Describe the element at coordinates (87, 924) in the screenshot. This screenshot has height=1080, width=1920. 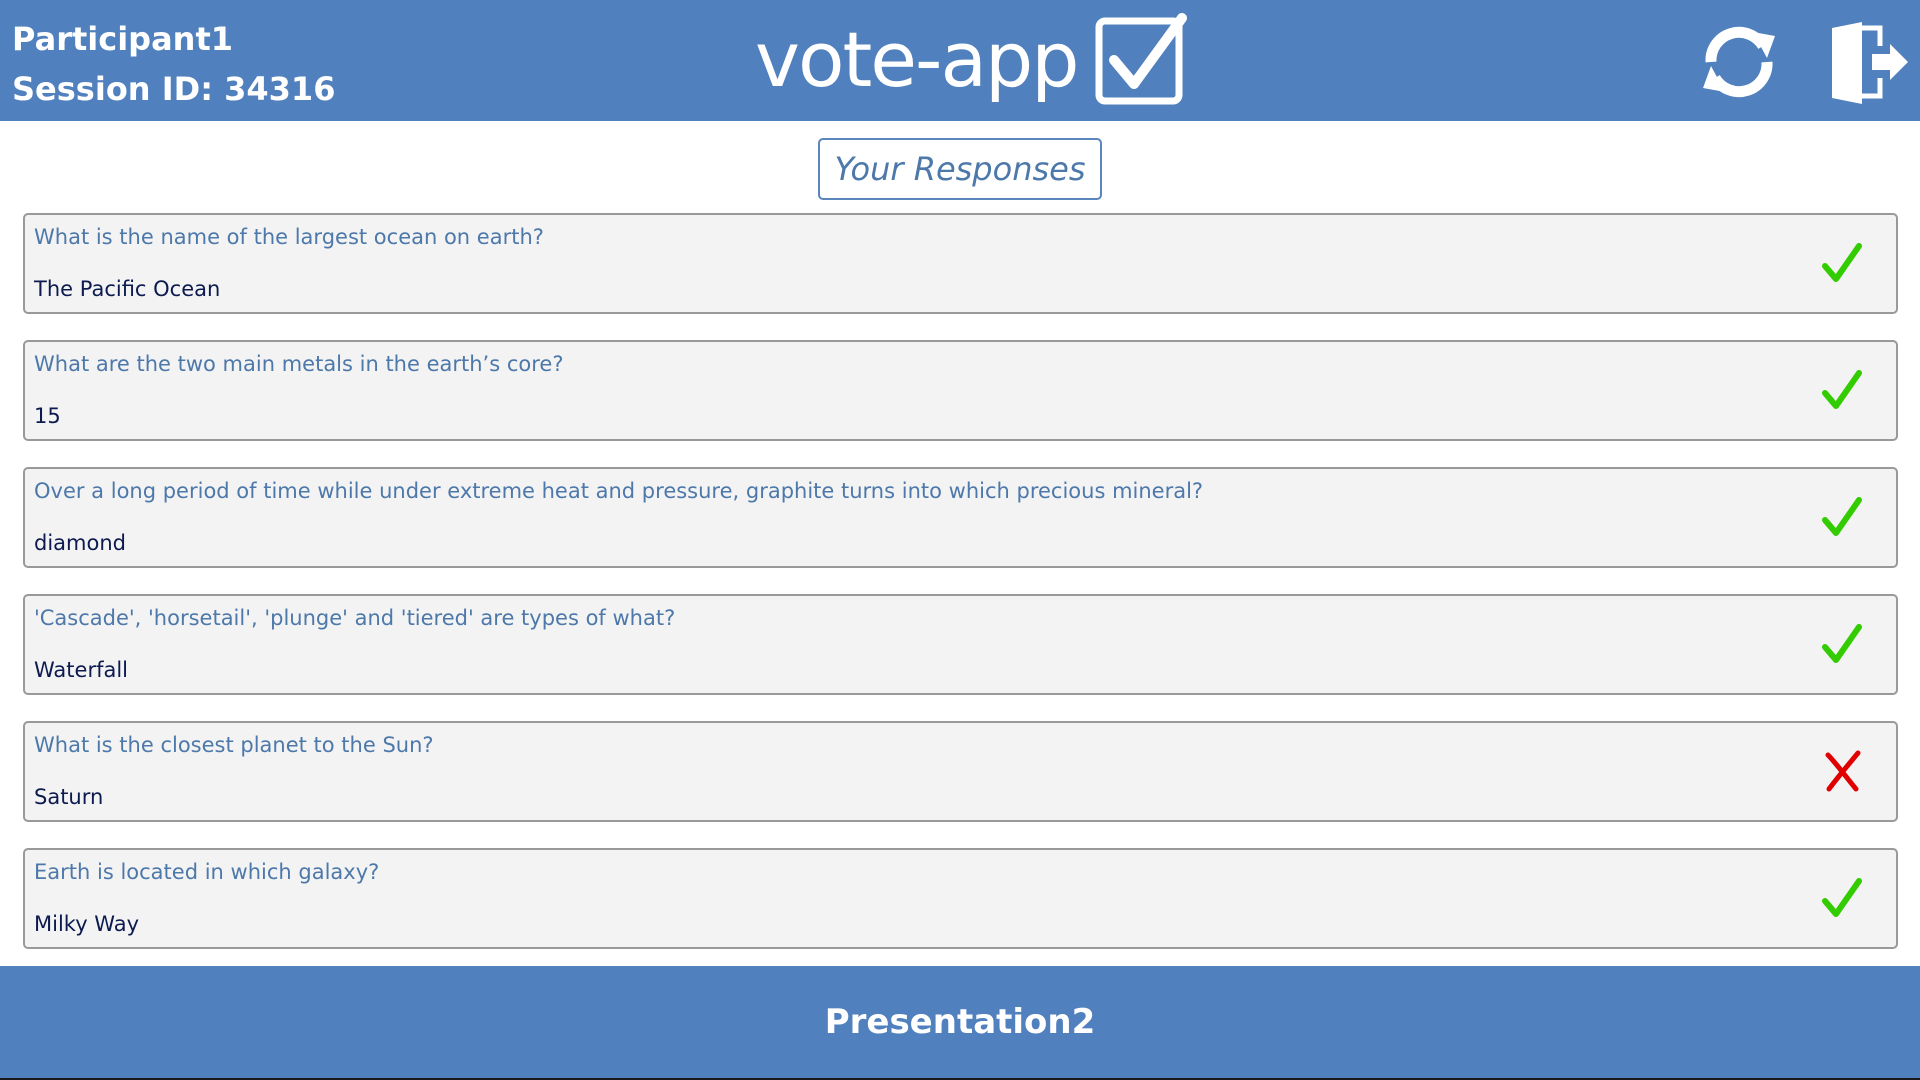
I see `answer-text: Milky Way` at that location.